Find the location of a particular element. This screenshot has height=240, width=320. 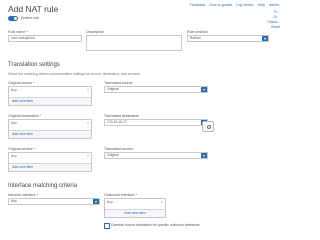

translated-service-value: Original is located at coordinates (113, 155).